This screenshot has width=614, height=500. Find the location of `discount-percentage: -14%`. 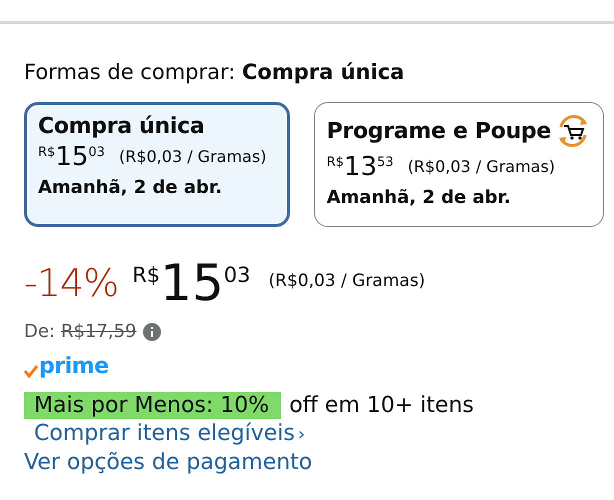

discount-percentage: -14% is located at coordinates (71, 283).